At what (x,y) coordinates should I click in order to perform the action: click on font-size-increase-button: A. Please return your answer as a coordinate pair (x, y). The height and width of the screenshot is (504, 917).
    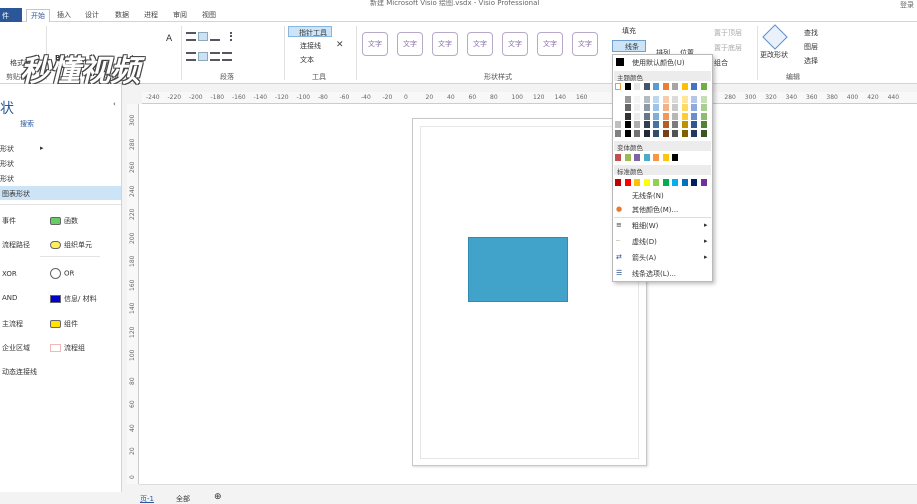
    Looking at the image, I should click on (169, 39).